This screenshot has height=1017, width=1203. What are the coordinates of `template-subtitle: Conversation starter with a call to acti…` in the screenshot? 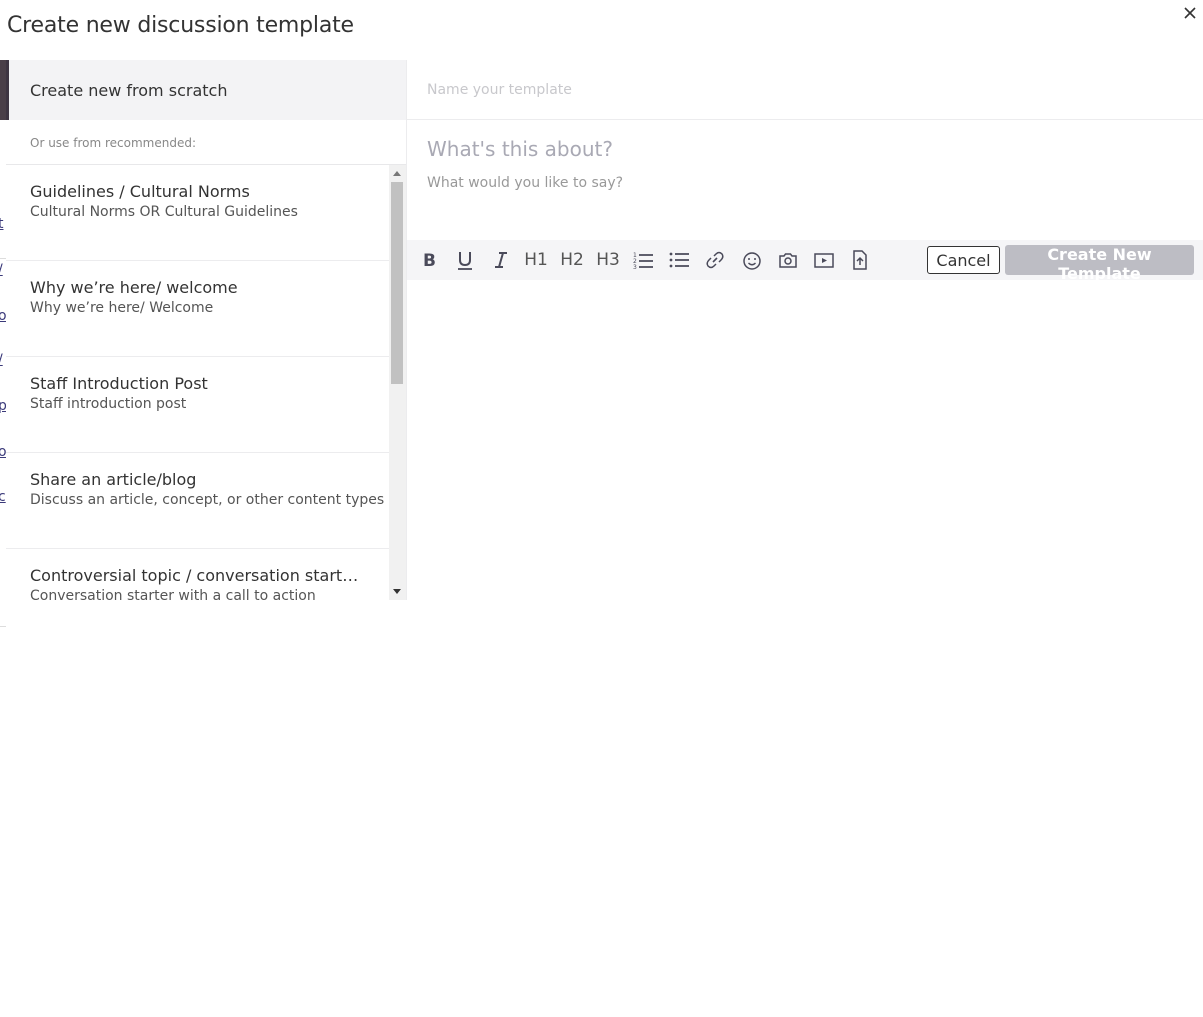 It's located at (173, 594).